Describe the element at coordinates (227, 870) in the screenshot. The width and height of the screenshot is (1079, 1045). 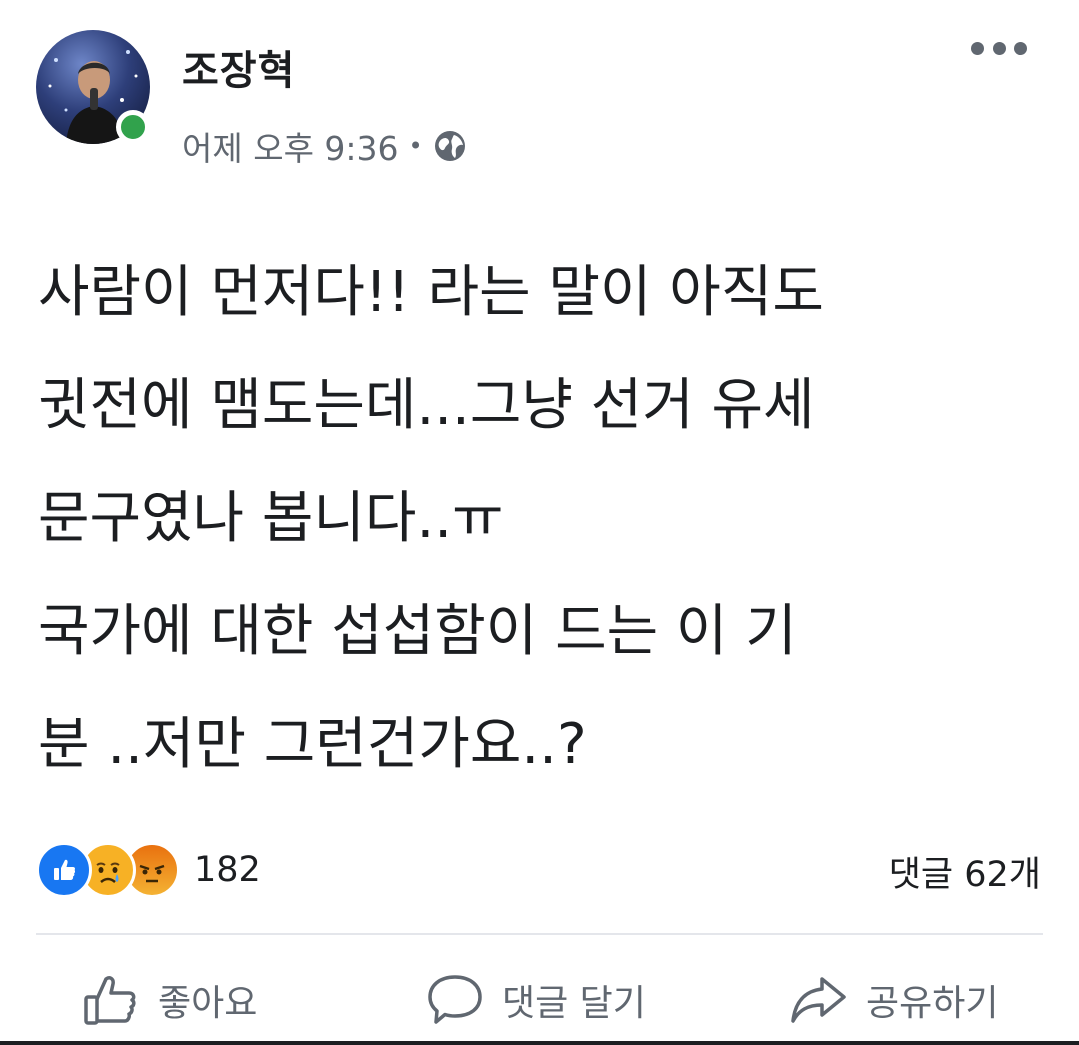
I see `reaction-count: 182` at that location.